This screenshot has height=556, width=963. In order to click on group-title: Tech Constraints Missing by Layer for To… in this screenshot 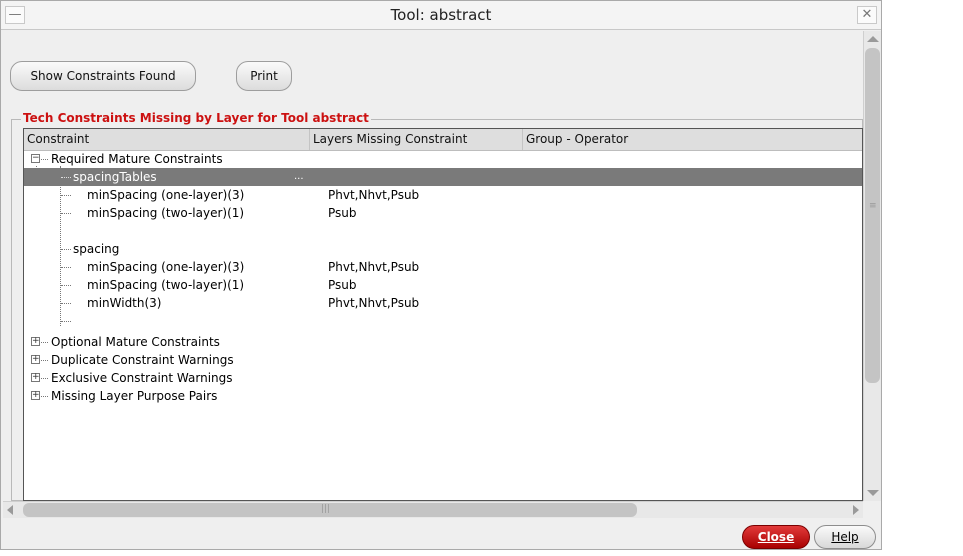, I will do `click(196, 118)`.